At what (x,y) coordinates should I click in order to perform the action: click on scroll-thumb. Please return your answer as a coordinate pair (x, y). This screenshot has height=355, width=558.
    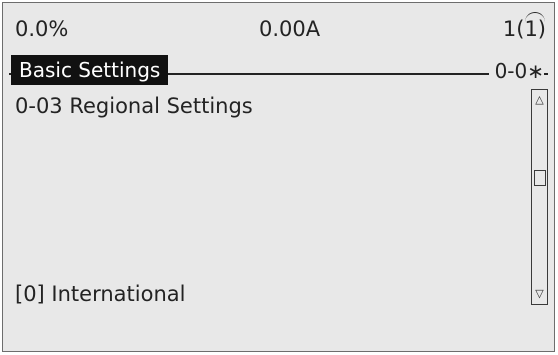
    Looking at the image, I should click on (540, 178).